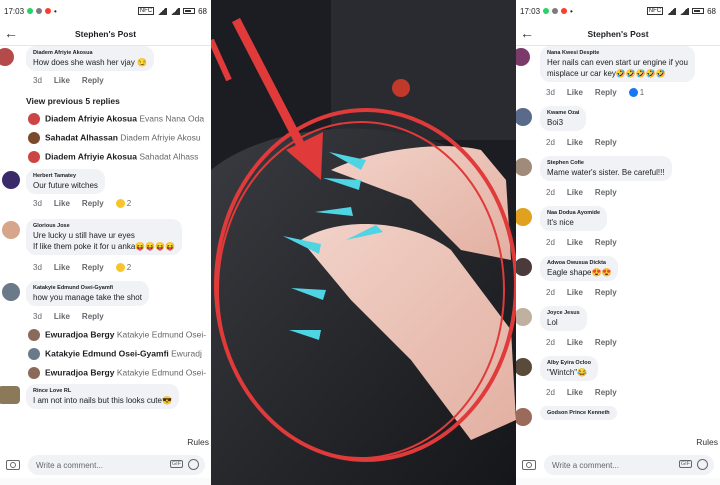 The image size is (720, 485). What do you see at coordinates (118, 138) in the screenshot?
I see `reply-preview-row: Sahadat Alhassan Diadem Afriyie Akosu` at bounding box center [118, 138].